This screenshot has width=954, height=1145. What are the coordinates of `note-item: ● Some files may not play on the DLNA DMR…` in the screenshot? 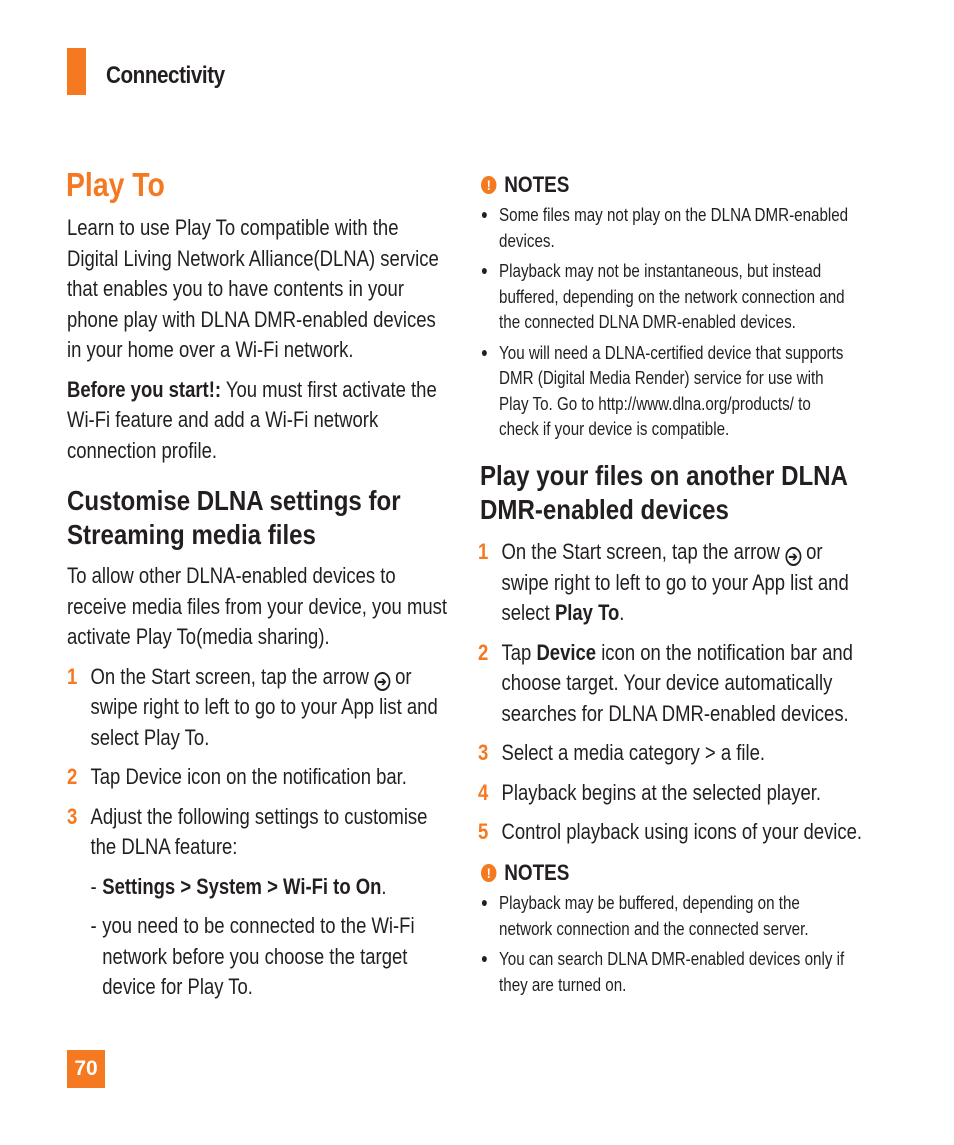 It's located at (665, 227).